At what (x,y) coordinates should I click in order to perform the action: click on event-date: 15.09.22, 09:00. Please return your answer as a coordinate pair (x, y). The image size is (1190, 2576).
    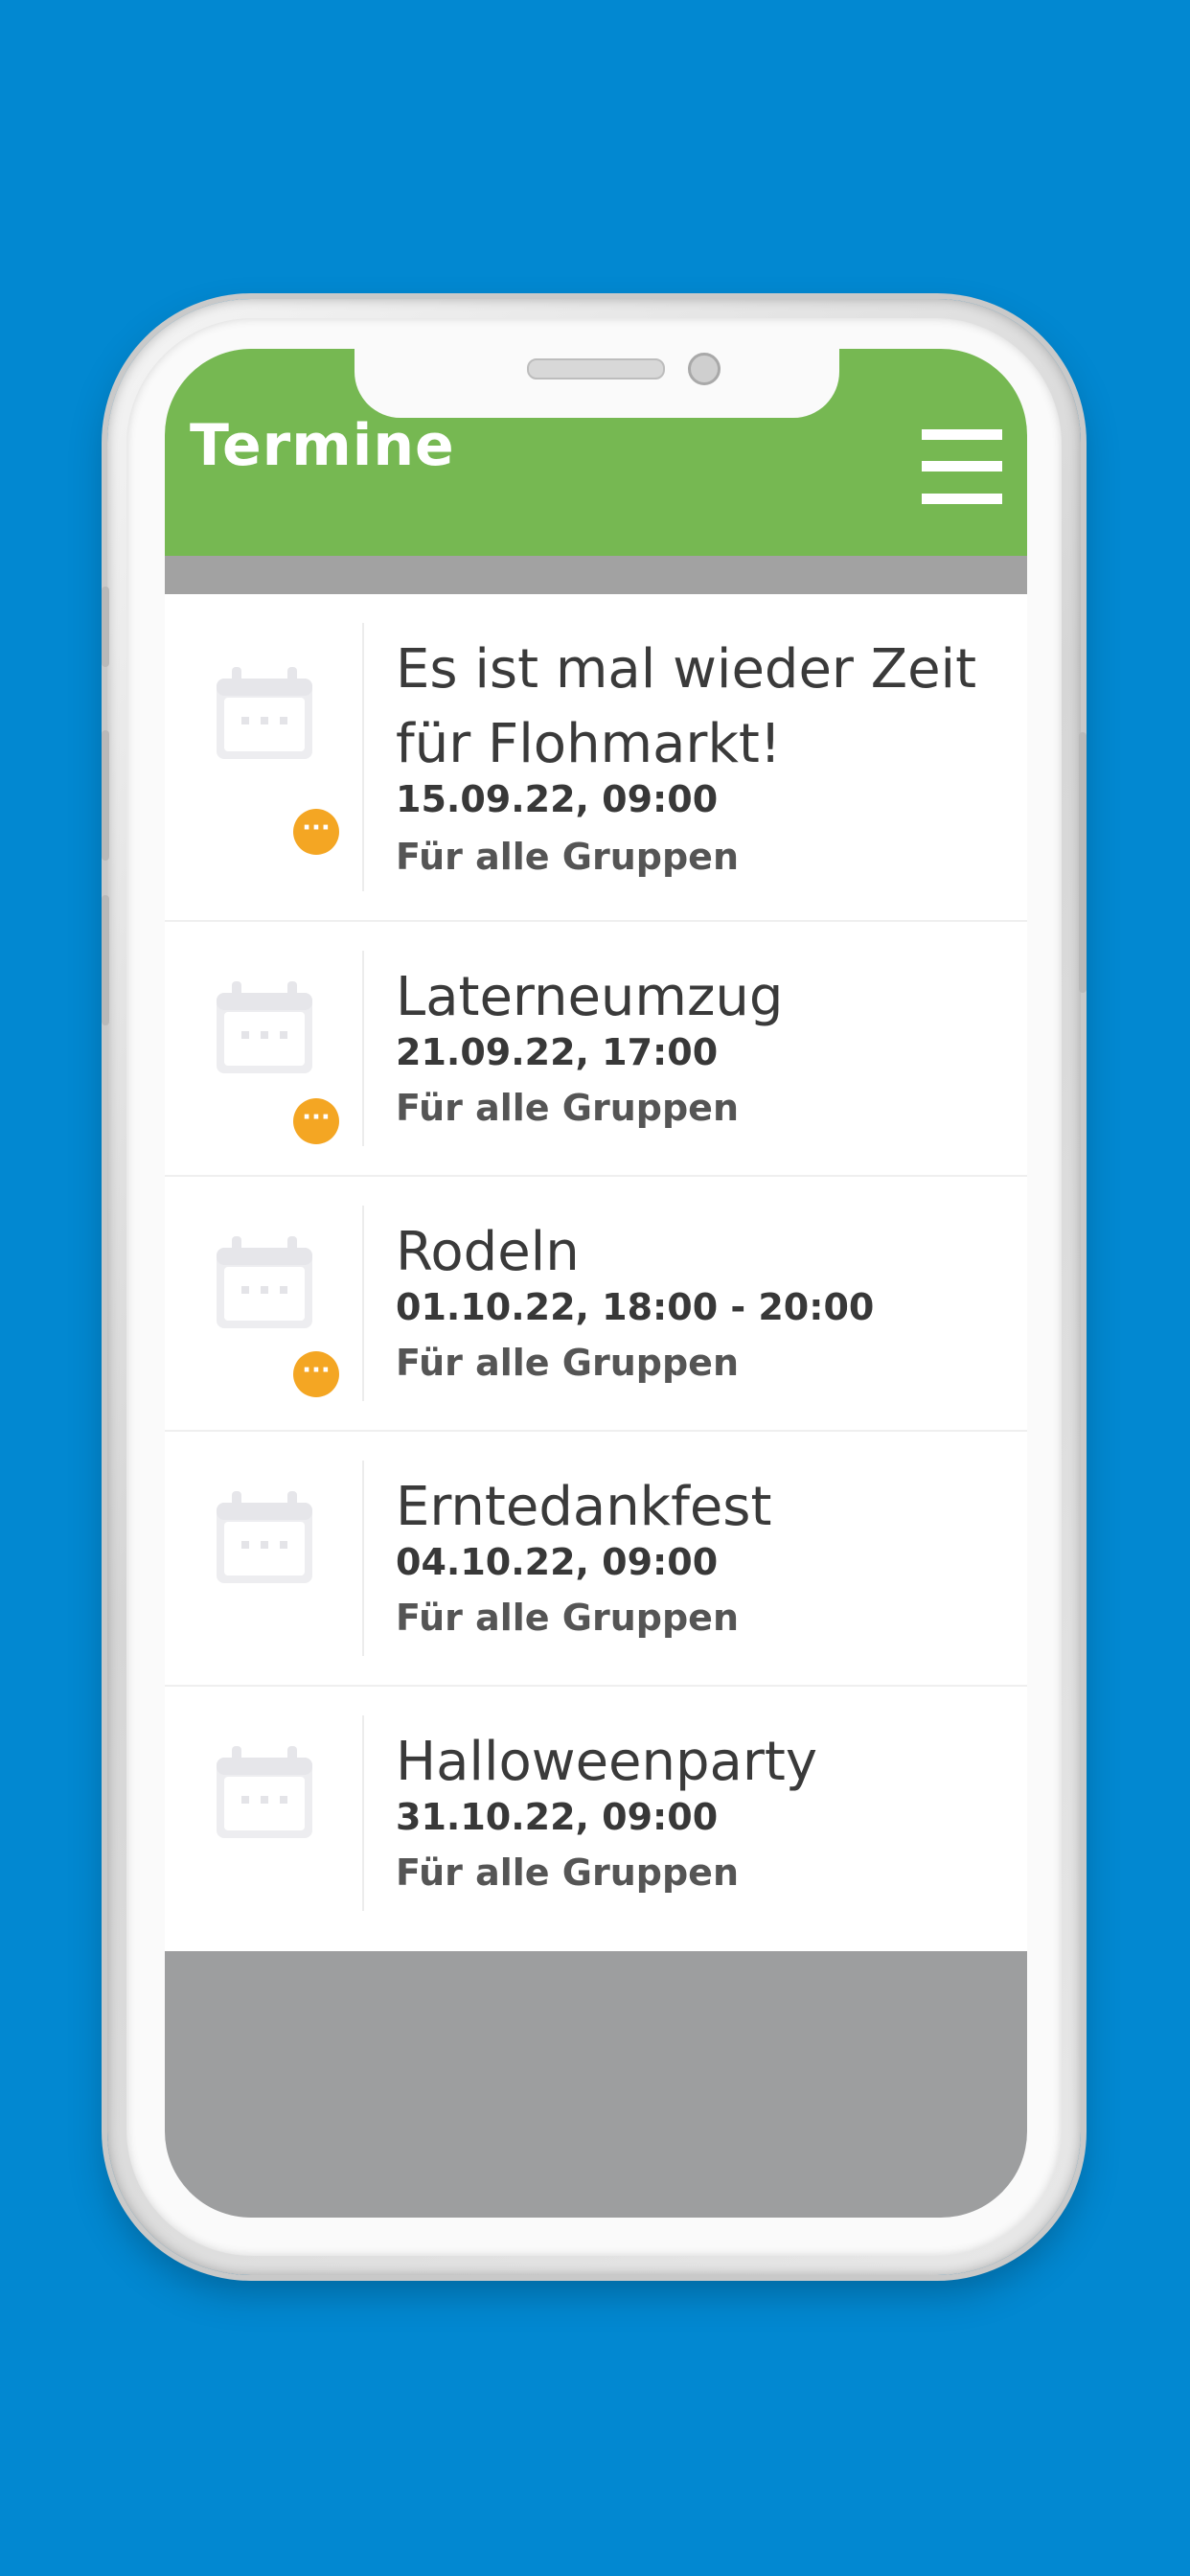
    Looking at the image, I should click on (558, 799).